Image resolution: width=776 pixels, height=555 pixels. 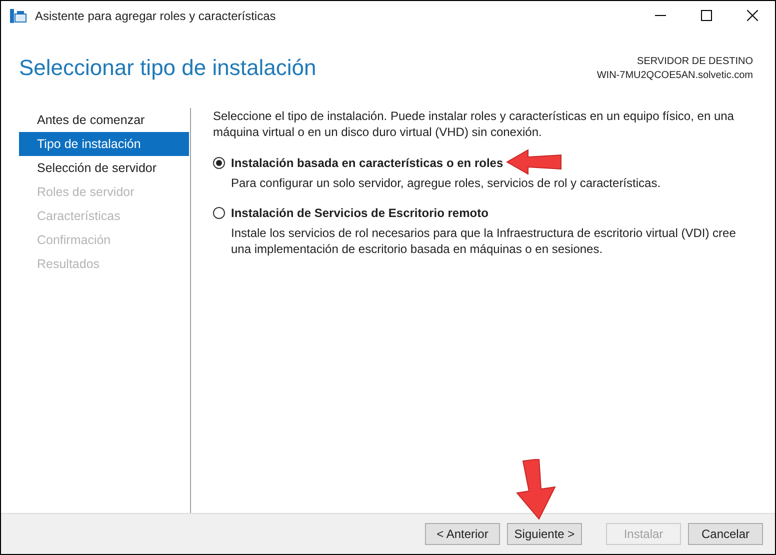 I want to click on wizard-icon, so click(x=18, y=16).